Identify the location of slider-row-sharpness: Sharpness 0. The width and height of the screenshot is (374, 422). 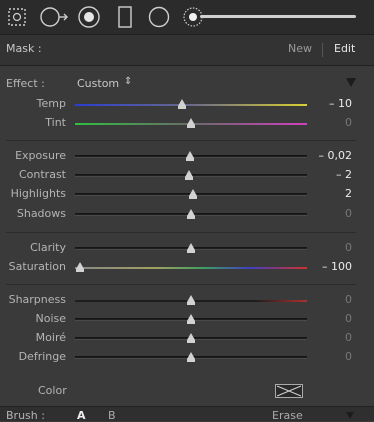
(187, 300).